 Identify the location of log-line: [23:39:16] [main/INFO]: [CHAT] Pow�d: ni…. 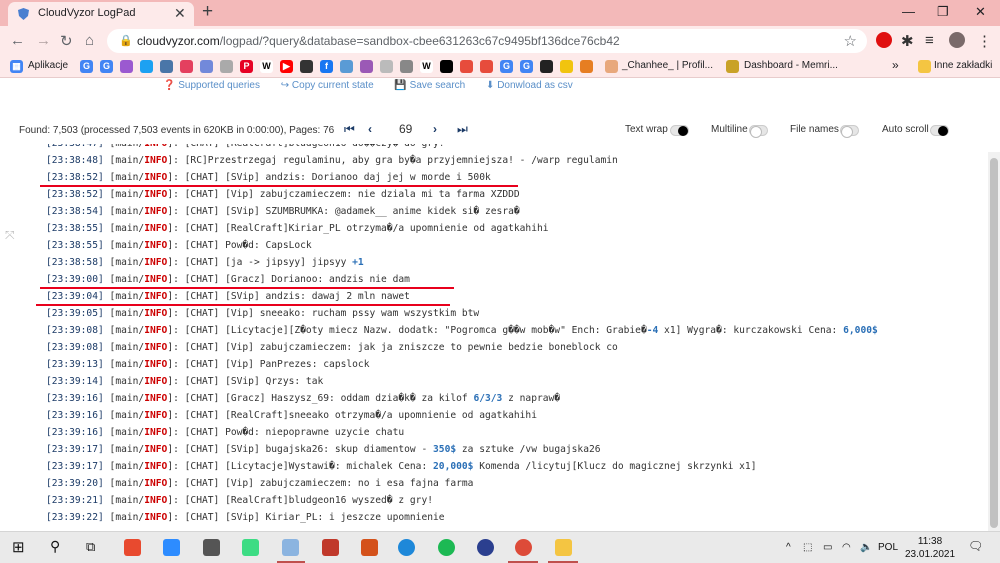
(225, 432).